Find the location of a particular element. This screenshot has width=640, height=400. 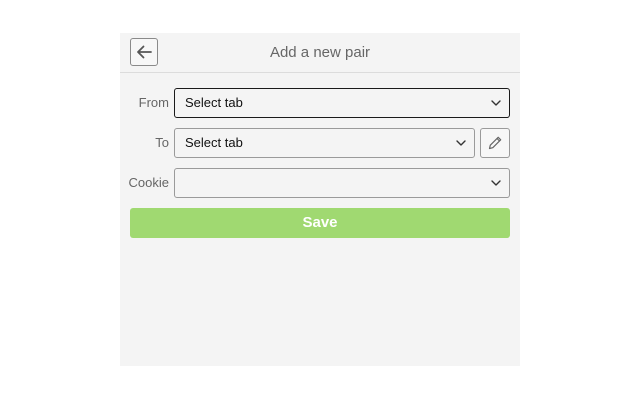

cookie-select is located at coordinates (342, 183).